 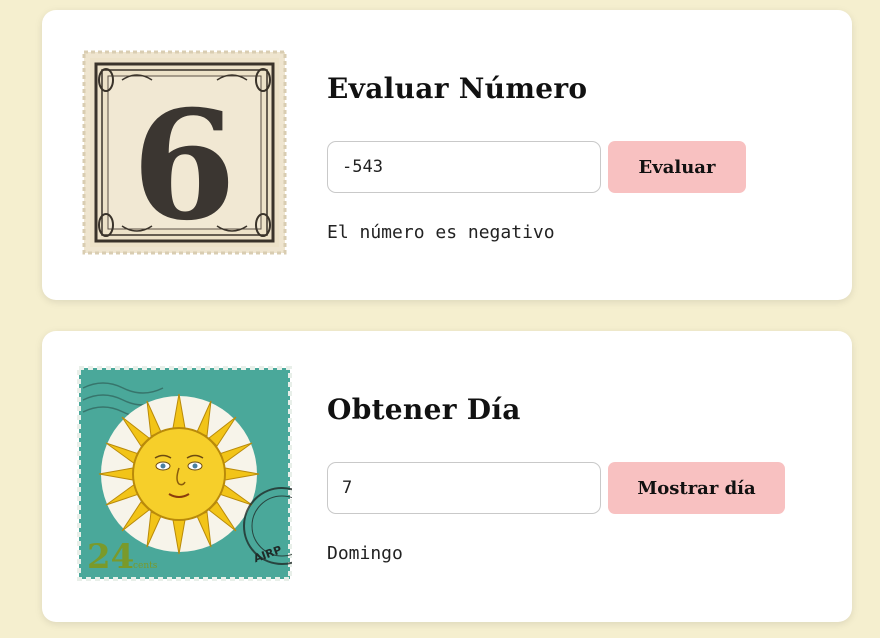 I want to click on stamp-value: 24, so click(x=110, y=557).